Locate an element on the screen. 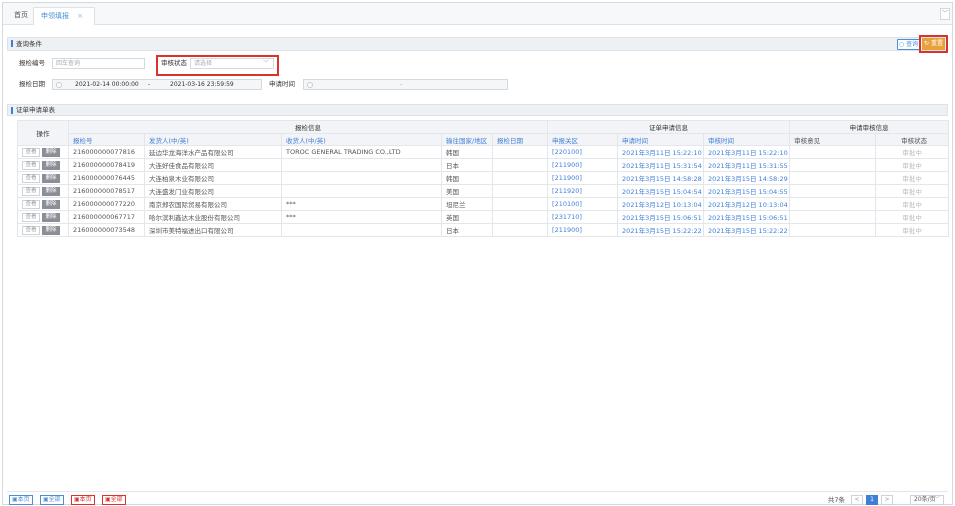 Image resolution: width=955 pixels, height=506 pixels. cell-inspection-no: 216000000076445 is located at coordinates (106, 178).